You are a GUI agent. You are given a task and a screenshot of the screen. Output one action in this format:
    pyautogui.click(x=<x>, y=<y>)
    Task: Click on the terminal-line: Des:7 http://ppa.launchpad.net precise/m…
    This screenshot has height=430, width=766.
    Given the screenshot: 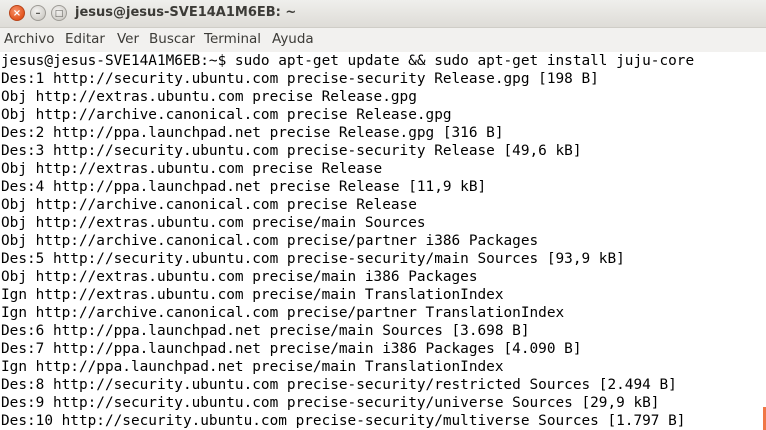 What is the action you would take?
    pyautogui.click(x=291, y=349)
    